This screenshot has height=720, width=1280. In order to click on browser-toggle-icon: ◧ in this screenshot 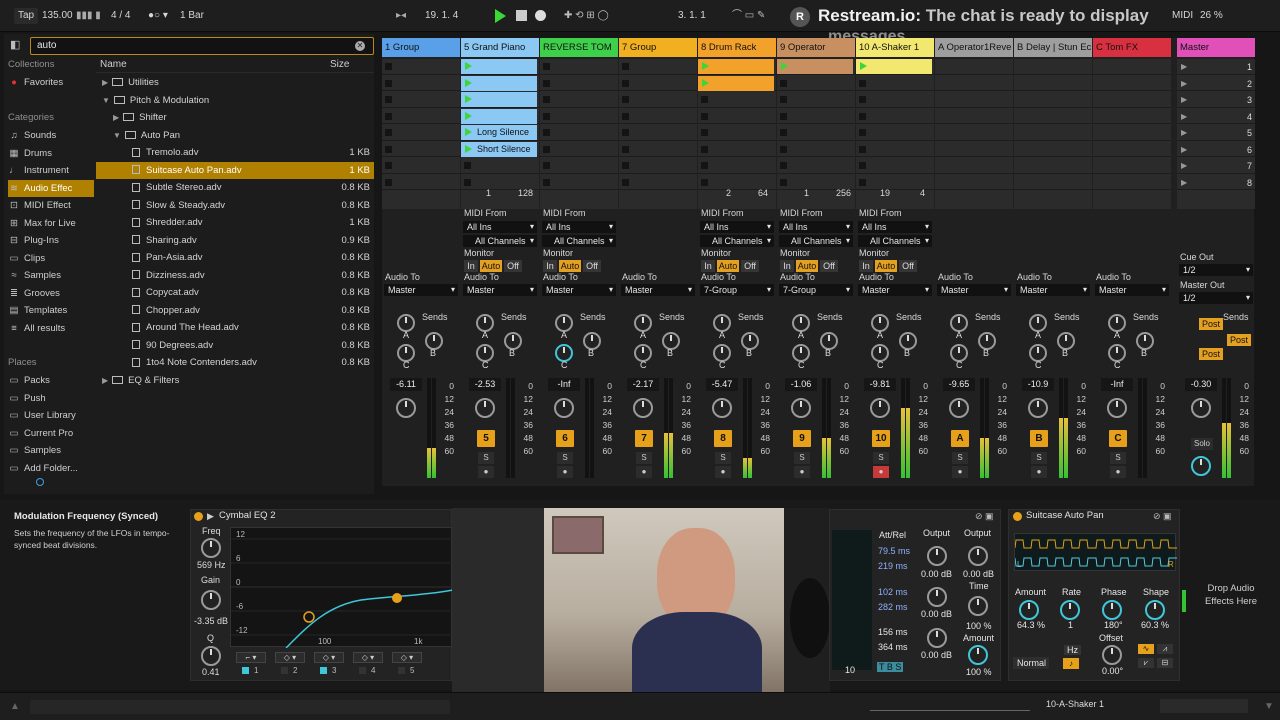, I will do `click(15, 44)`.